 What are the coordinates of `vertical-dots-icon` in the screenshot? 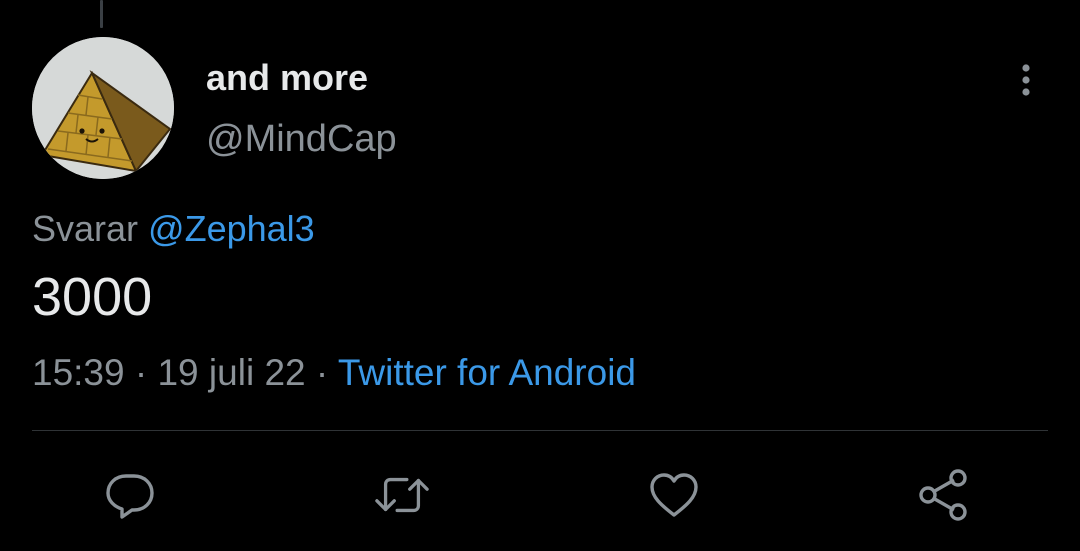 It's located at (1026, 80).